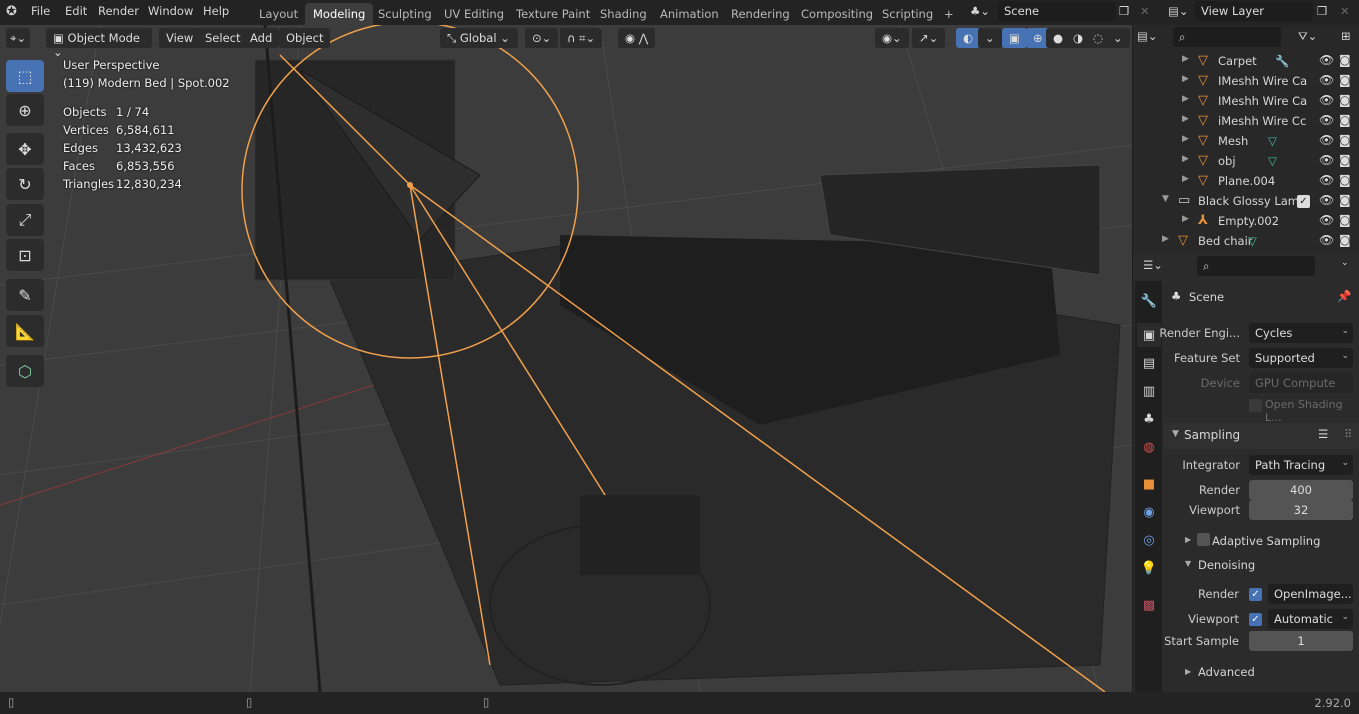 The image size is (1359, 714). What do you see at coordinates (1323, 434) in the screenshot?
I see `presets-icon: ☰` at bounding box center [1323, 434].